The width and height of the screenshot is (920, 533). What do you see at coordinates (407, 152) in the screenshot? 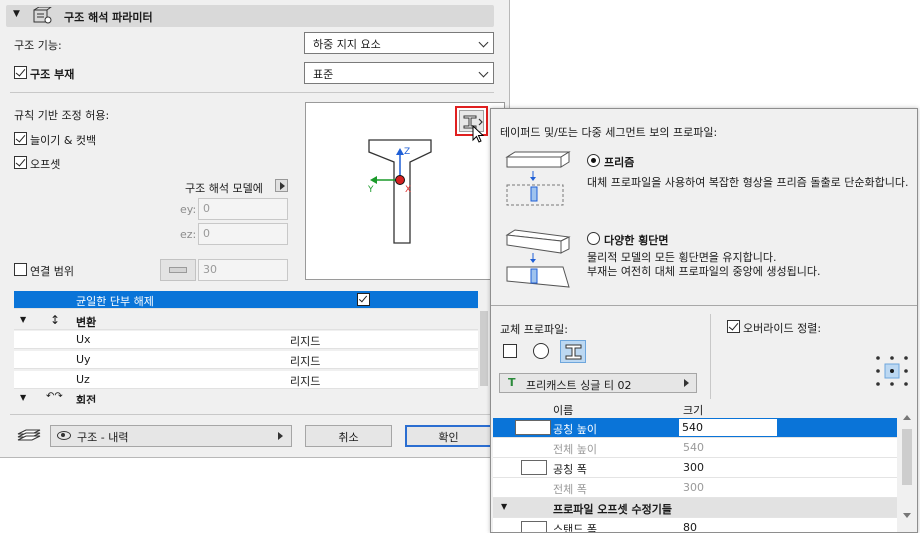
I see `svg-text: Z` at bounding box center [407, 152].